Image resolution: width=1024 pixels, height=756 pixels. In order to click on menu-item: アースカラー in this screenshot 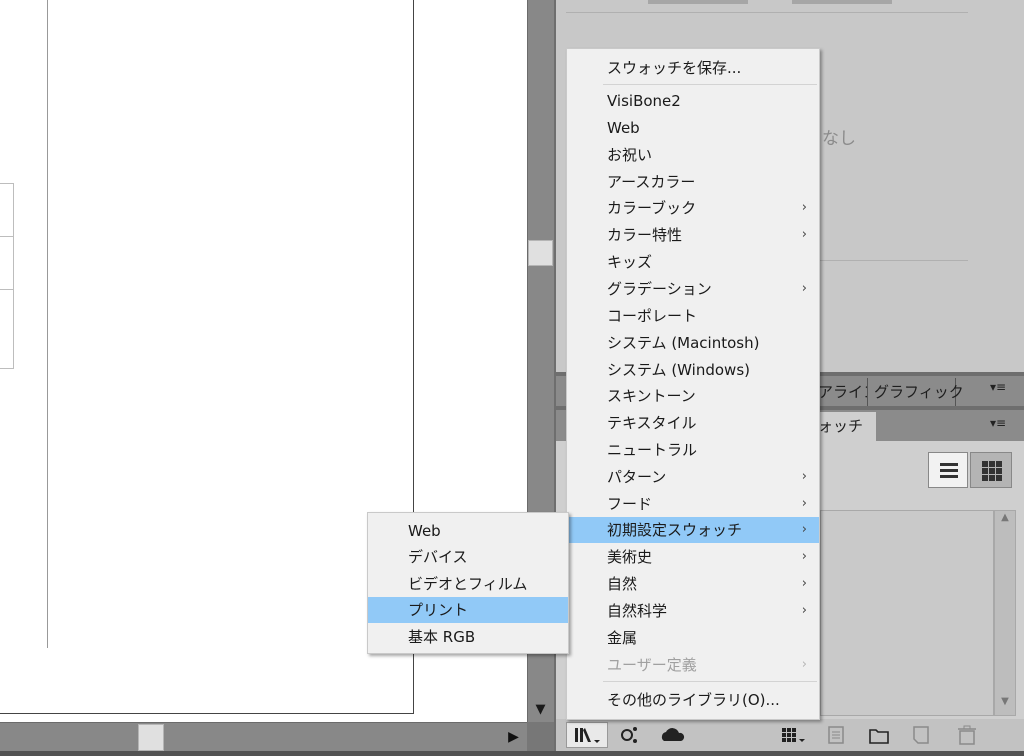, I will do `click(693, 182)`.